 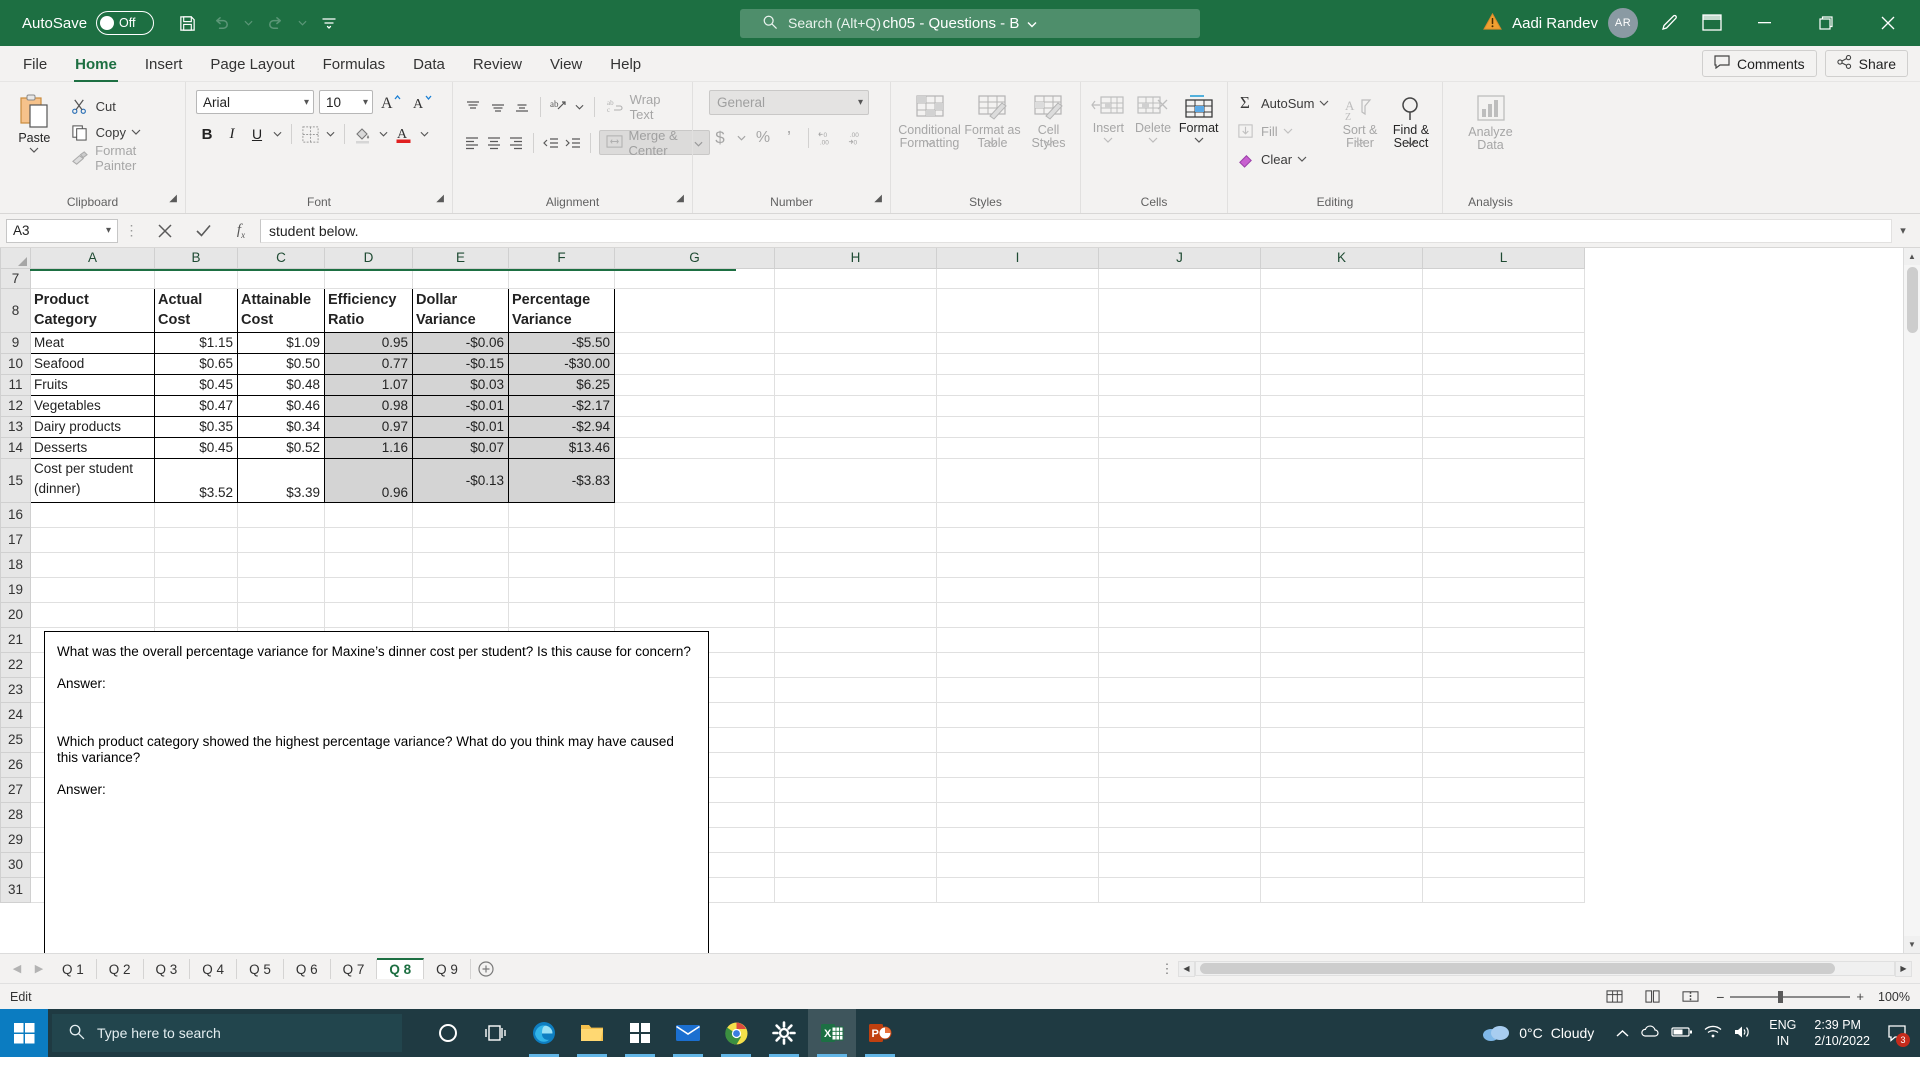 What do you see at coordinates (277, 134) in the screenshot?
I see `underline-chevron-icon` at bounding box center [277, 134].